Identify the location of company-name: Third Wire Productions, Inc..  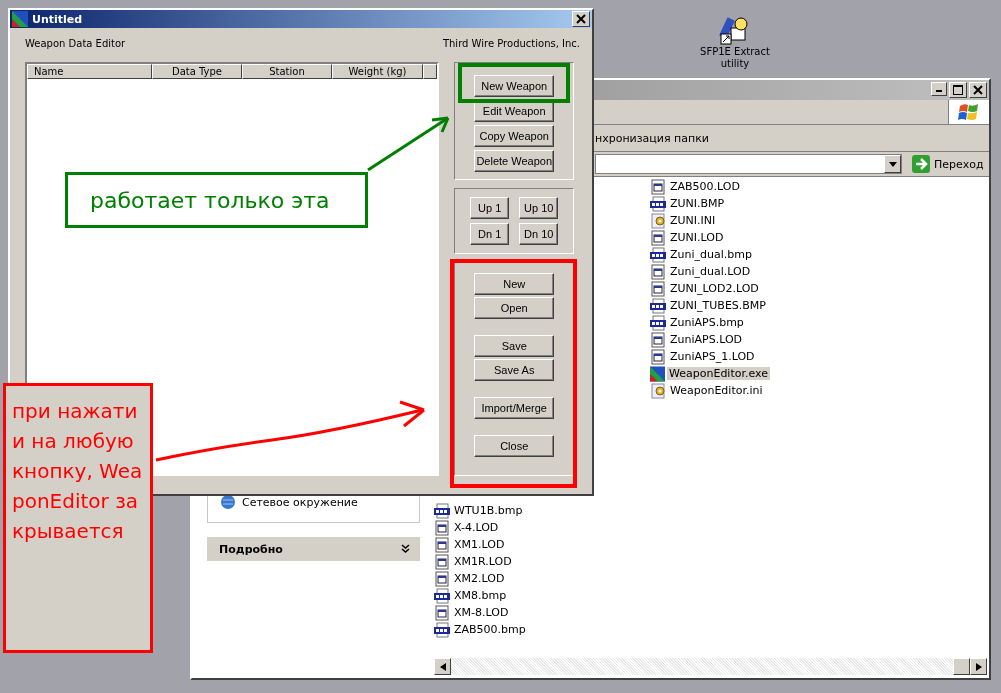
(511, 44).